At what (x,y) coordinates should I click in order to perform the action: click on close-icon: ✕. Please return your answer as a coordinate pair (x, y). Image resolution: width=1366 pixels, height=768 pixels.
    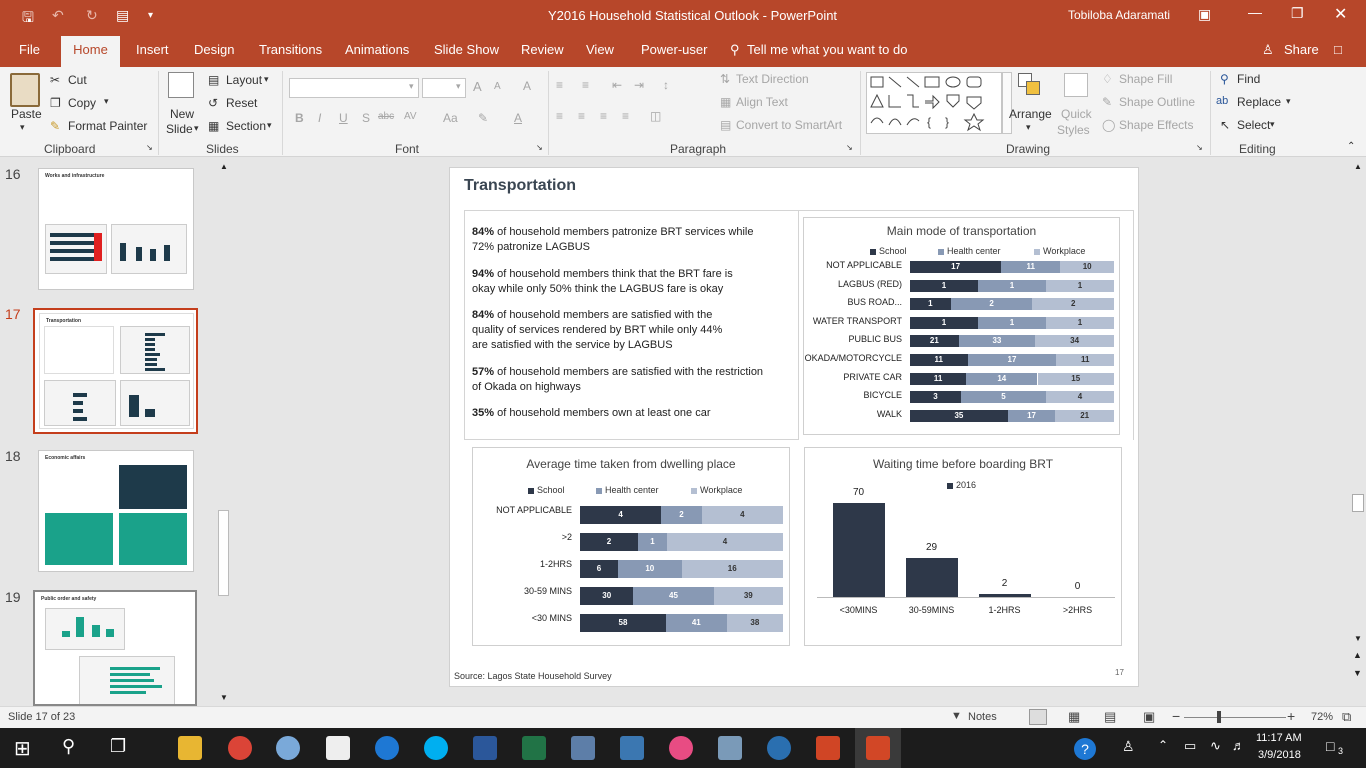
    Looking at the image, I should click on (1340, 14).